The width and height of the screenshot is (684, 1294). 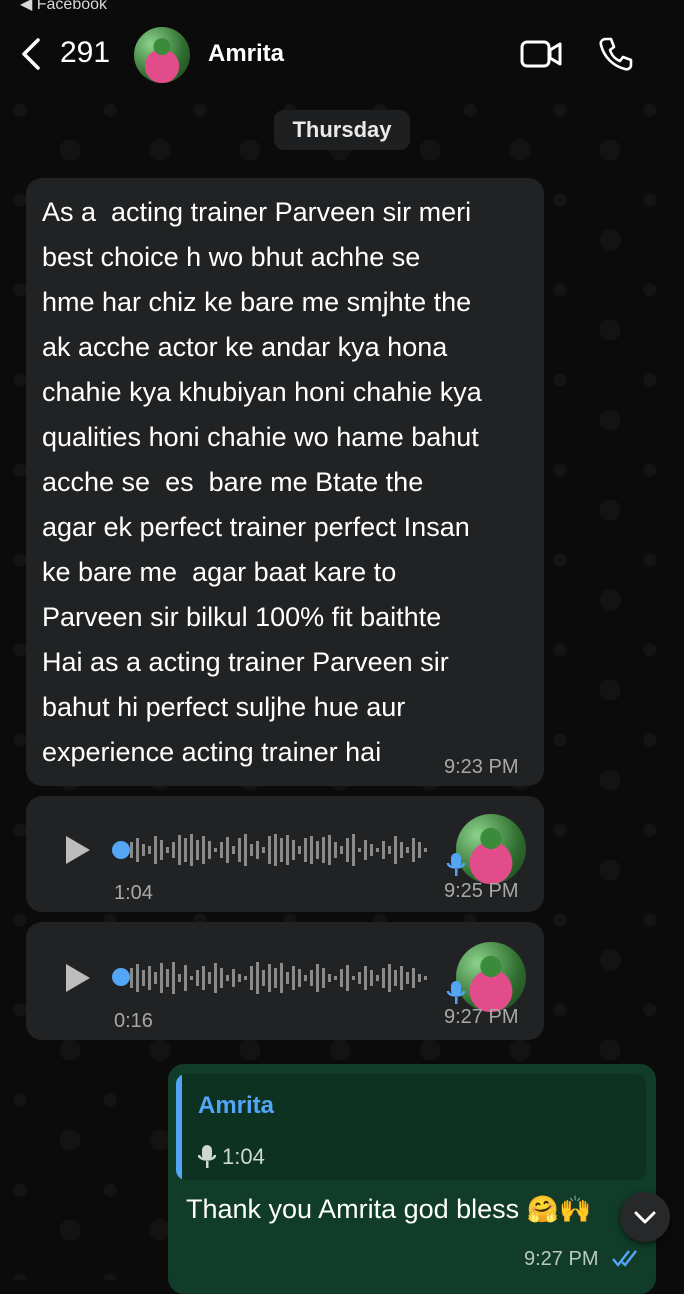 What do you see at coordinates (133, 1021) in the screenshot?
I see `voice-duration: 0:16` at bounding box center [133, 1021].